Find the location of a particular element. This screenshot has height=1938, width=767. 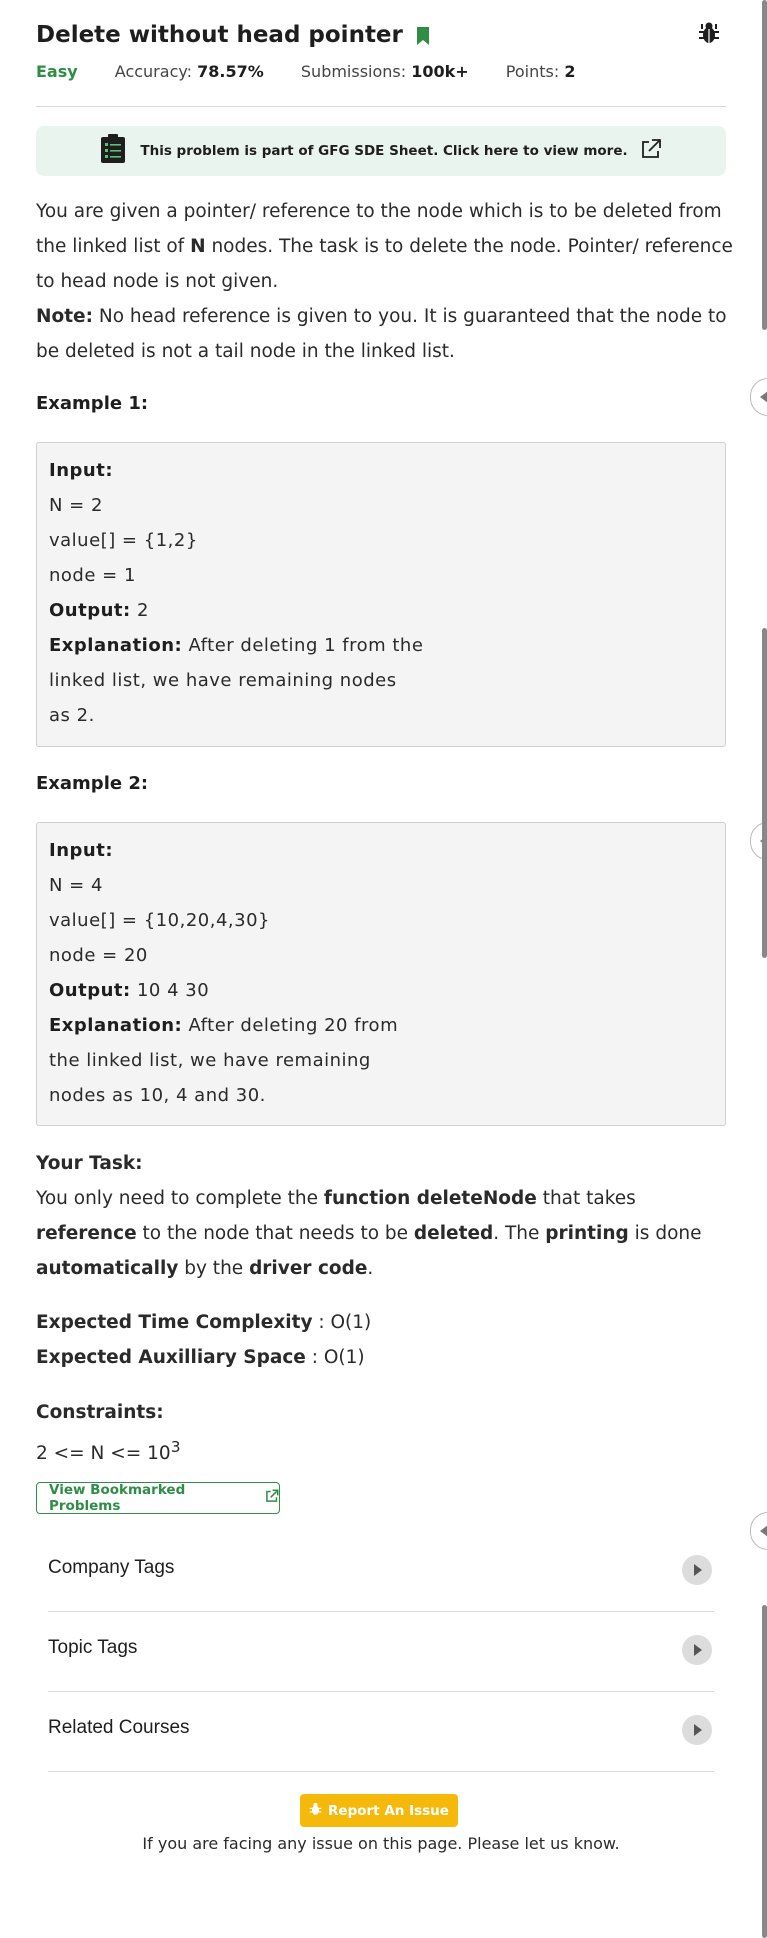

accordion-topic-tags: Topic Tags is located at coordinates (381, 1651).